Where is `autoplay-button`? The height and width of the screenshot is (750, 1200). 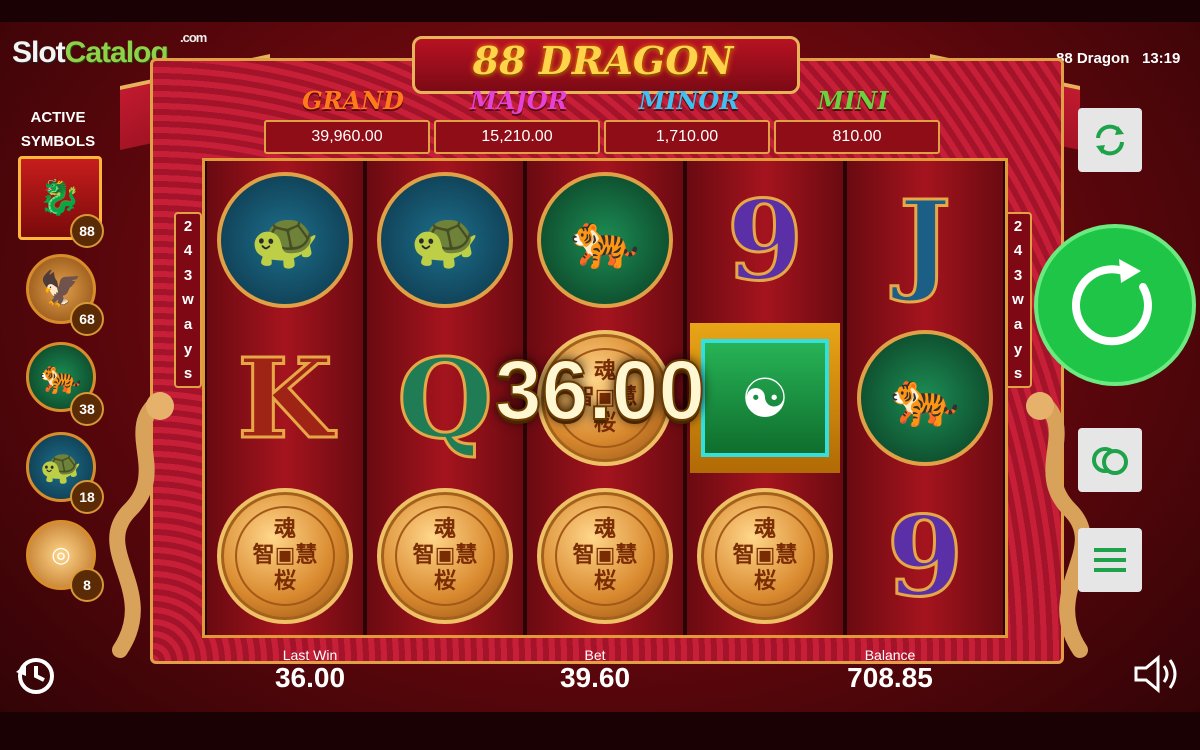 autoplay-button is located at coordinates (1110, 140).